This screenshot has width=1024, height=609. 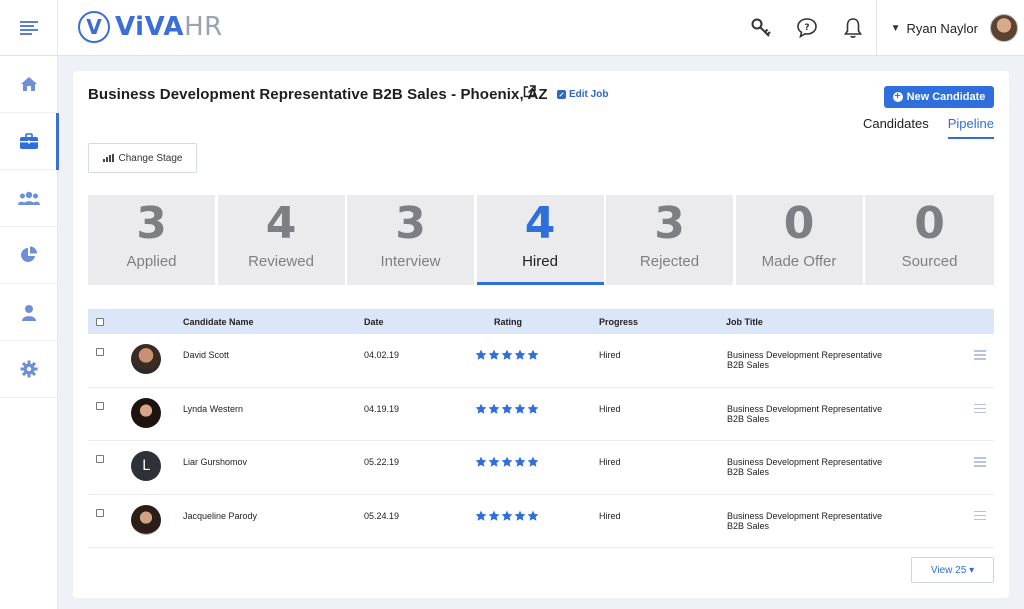 I want to click on tab-candidates: Candidates, so click(x=896, y=126).